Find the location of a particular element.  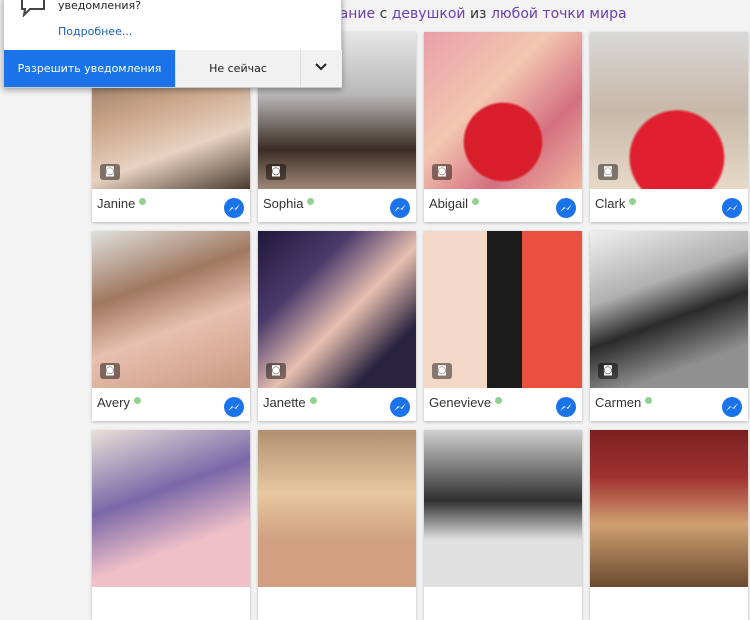

profile-card: ◙ Avery is located at coordinates (171, 326).